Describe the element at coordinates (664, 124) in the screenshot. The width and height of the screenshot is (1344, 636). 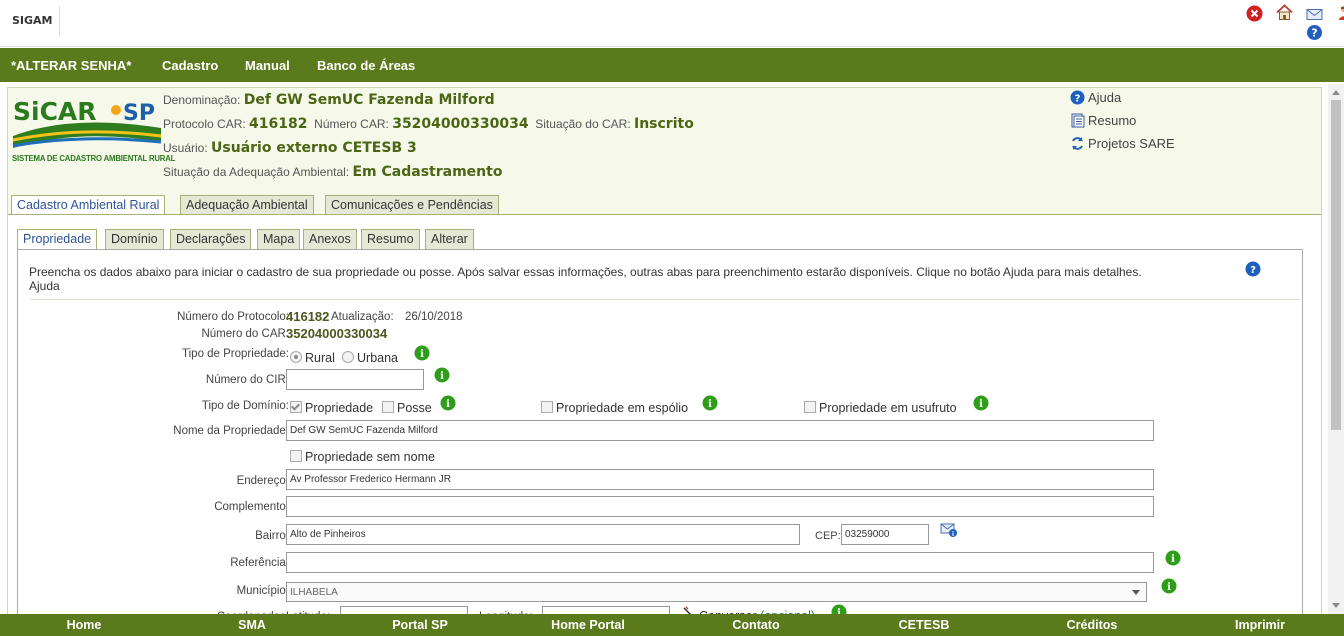
I see `situacao-car-value: Inscrito` at that location.